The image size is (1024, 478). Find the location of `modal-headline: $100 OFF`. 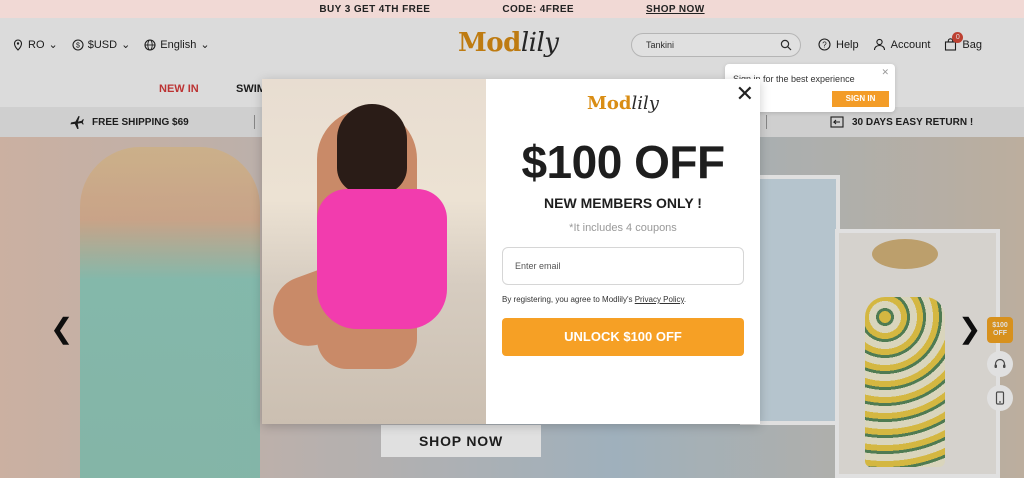

modal-headline: $100 OFF is located at coordinates (623, 162).